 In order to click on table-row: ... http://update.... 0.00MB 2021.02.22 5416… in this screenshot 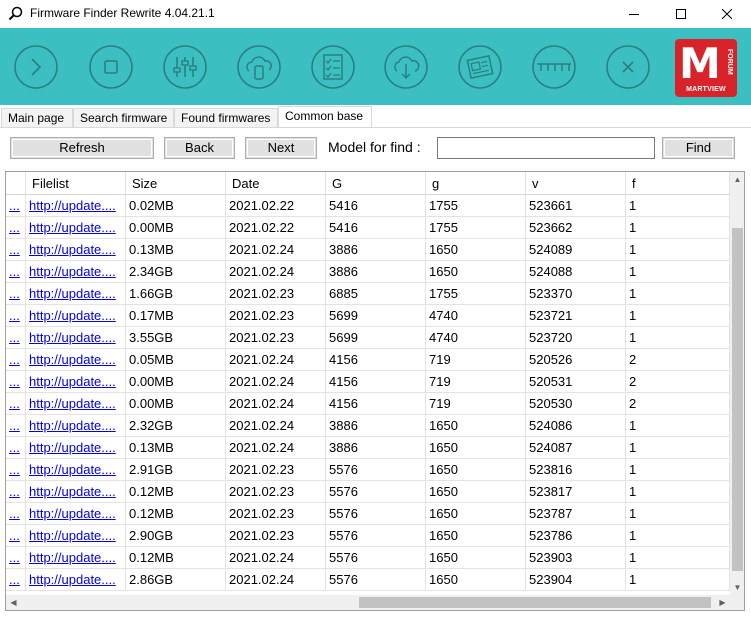, I will do `click(368, 228)`.